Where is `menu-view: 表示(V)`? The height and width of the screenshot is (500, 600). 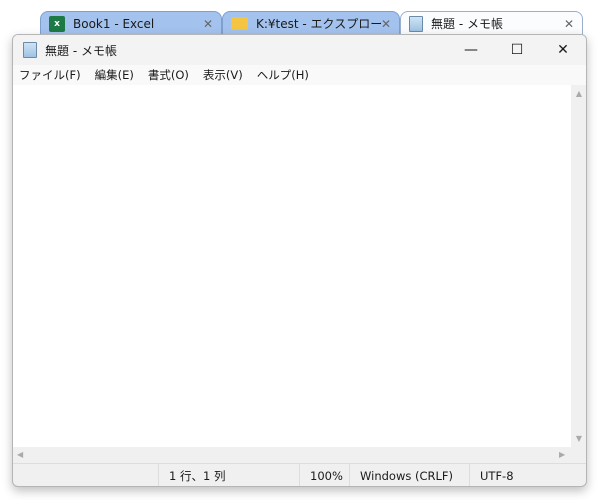 menu-view: 表示(V) is located at coordinates (223, 75).